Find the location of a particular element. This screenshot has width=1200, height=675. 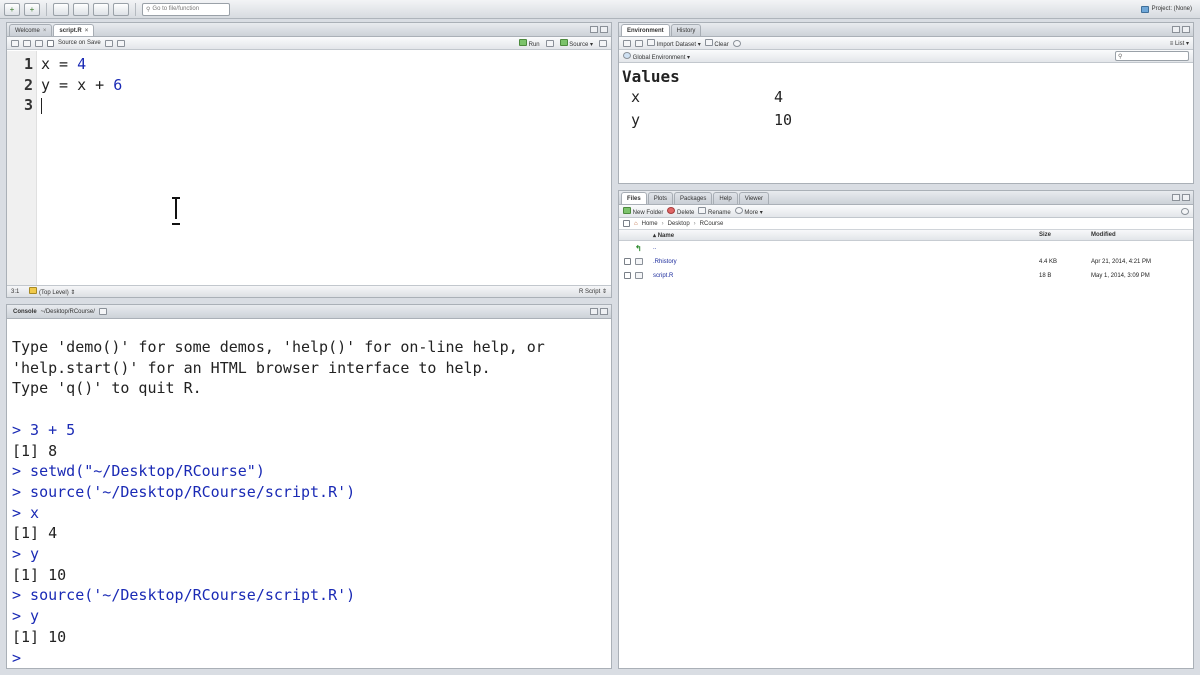

tab-welcome: Welcome × is located at coordinates (31, 30).